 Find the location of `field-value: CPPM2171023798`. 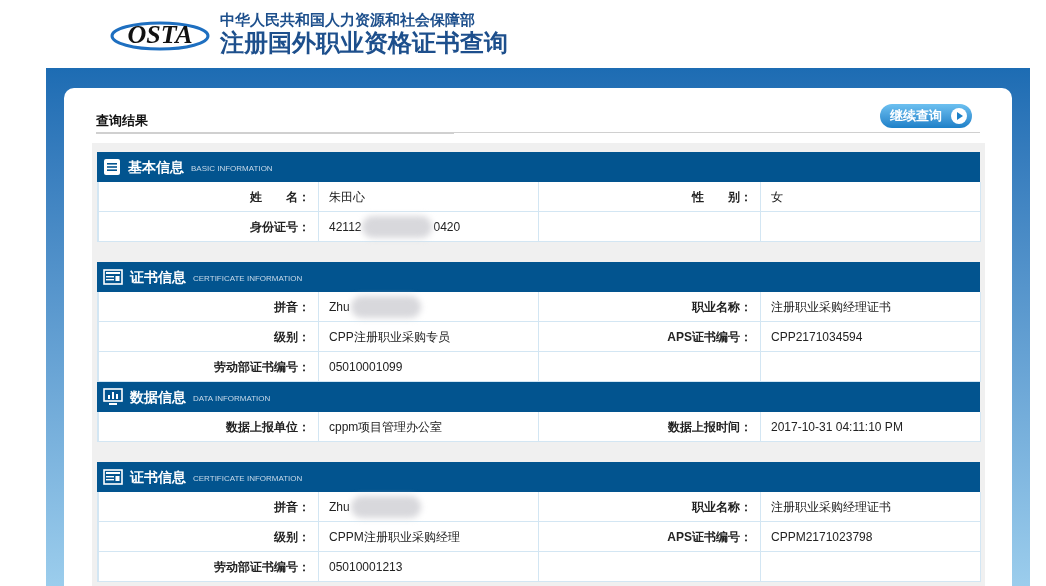

field-value: CPPM2171023798 is located at coordinates (822, 537).